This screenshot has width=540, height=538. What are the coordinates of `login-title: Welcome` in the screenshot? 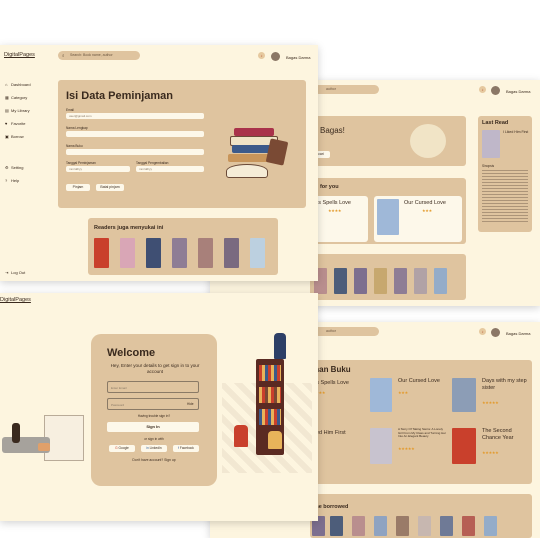 It's located at (131, 353).